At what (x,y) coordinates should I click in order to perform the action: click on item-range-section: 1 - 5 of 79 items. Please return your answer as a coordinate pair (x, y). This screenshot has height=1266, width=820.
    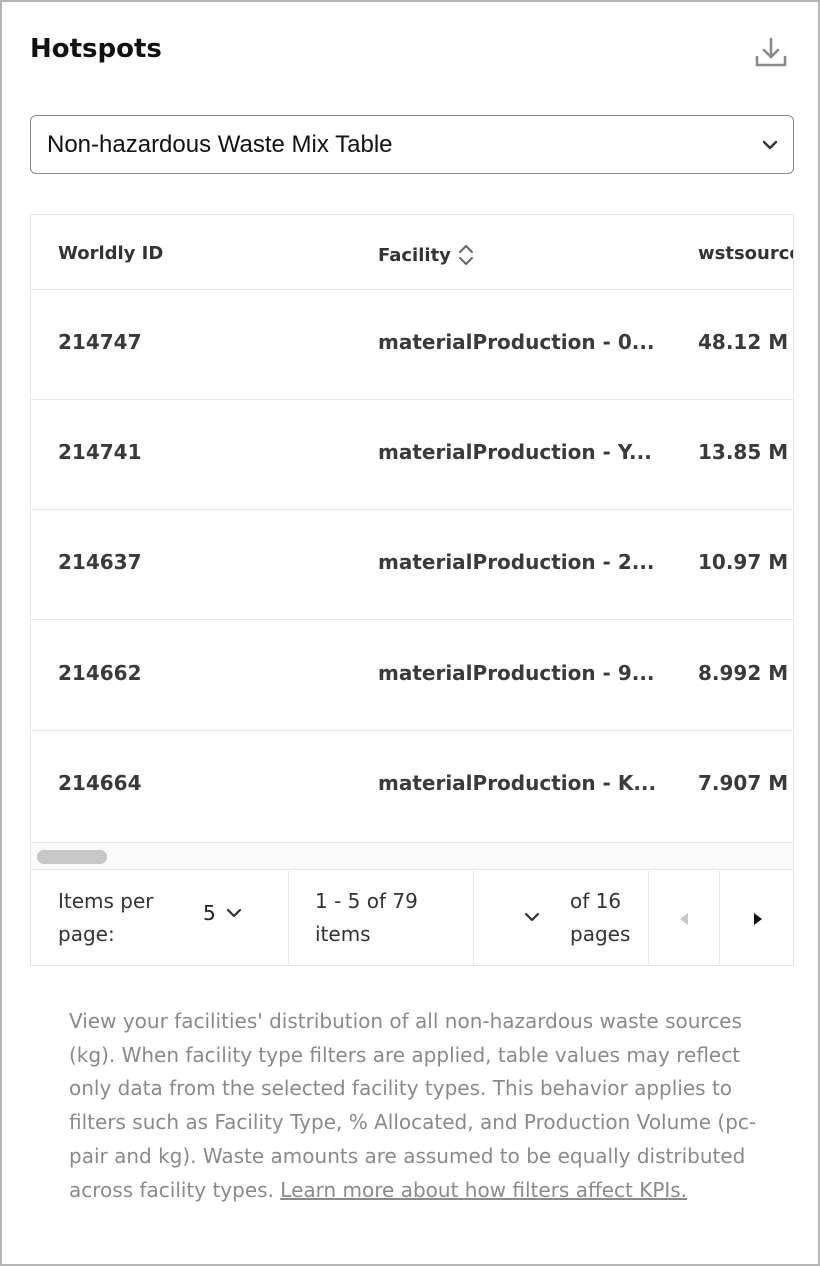
    Looking at the image, I should click on (381, 918).